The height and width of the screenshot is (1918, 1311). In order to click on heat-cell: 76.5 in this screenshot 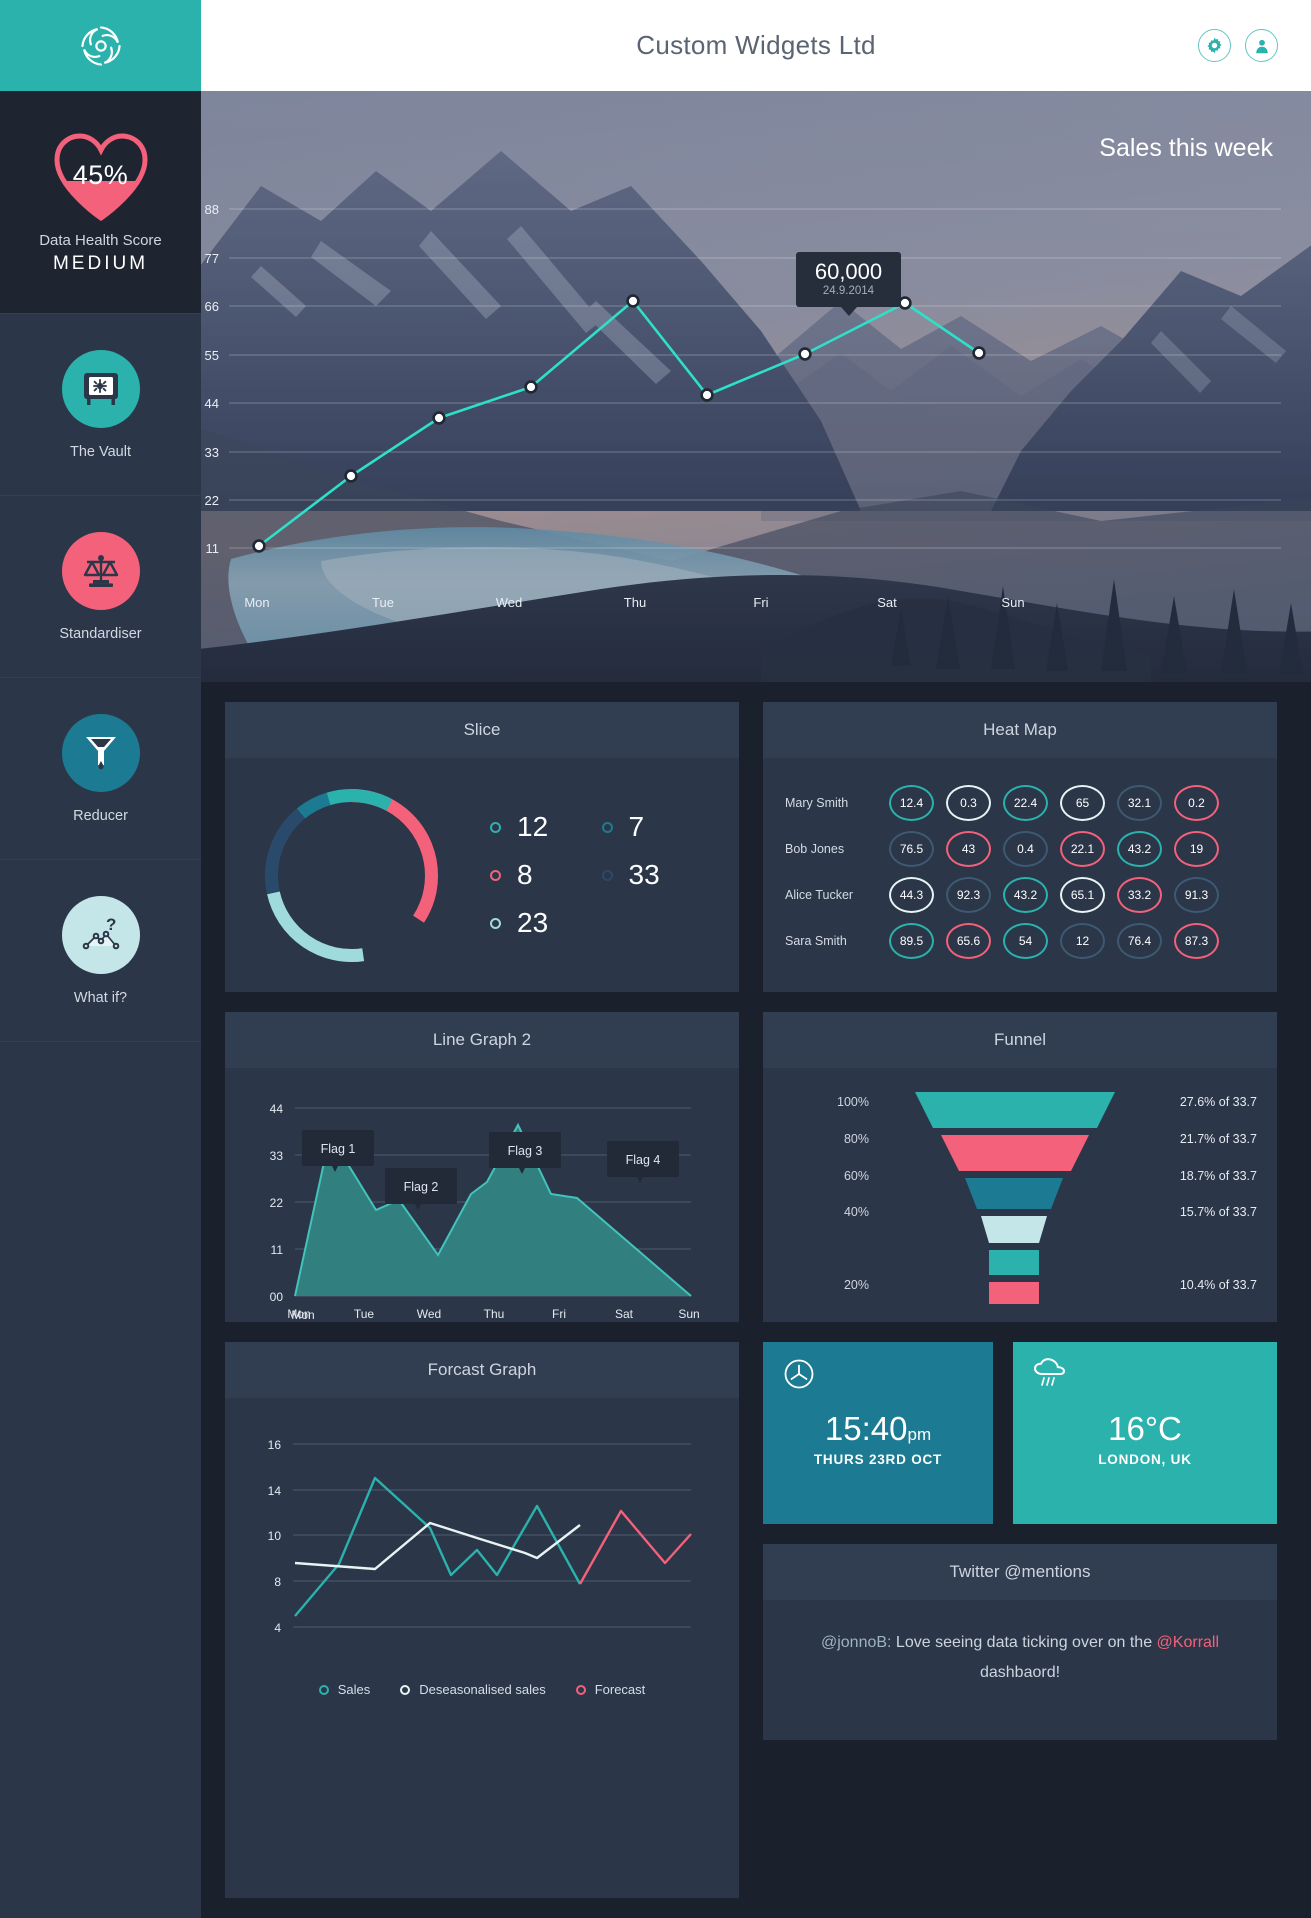, I will do `click(911, 849)`.